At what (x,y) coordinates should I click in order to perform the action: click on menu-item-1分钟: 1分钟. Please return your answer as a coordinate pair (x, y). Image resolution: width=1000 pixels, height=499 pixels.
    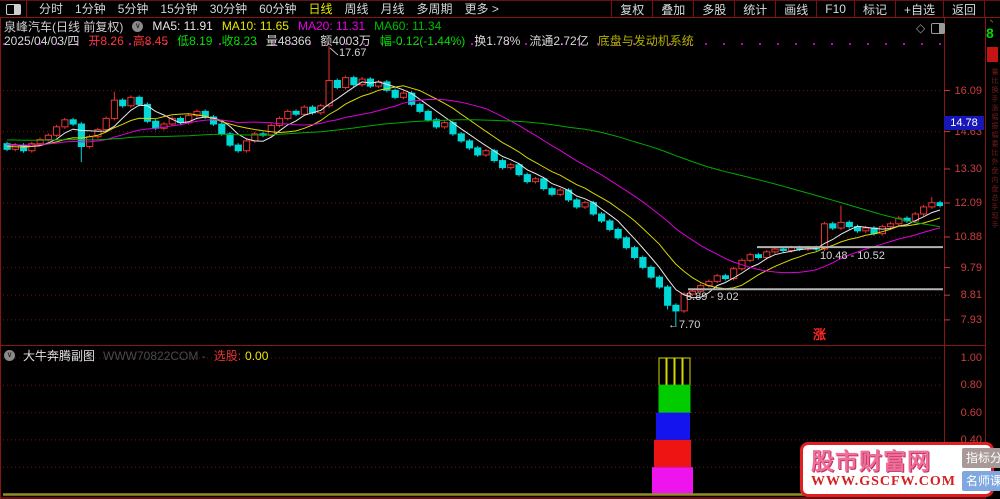
    Looking at the image, I should click on (90, 9).